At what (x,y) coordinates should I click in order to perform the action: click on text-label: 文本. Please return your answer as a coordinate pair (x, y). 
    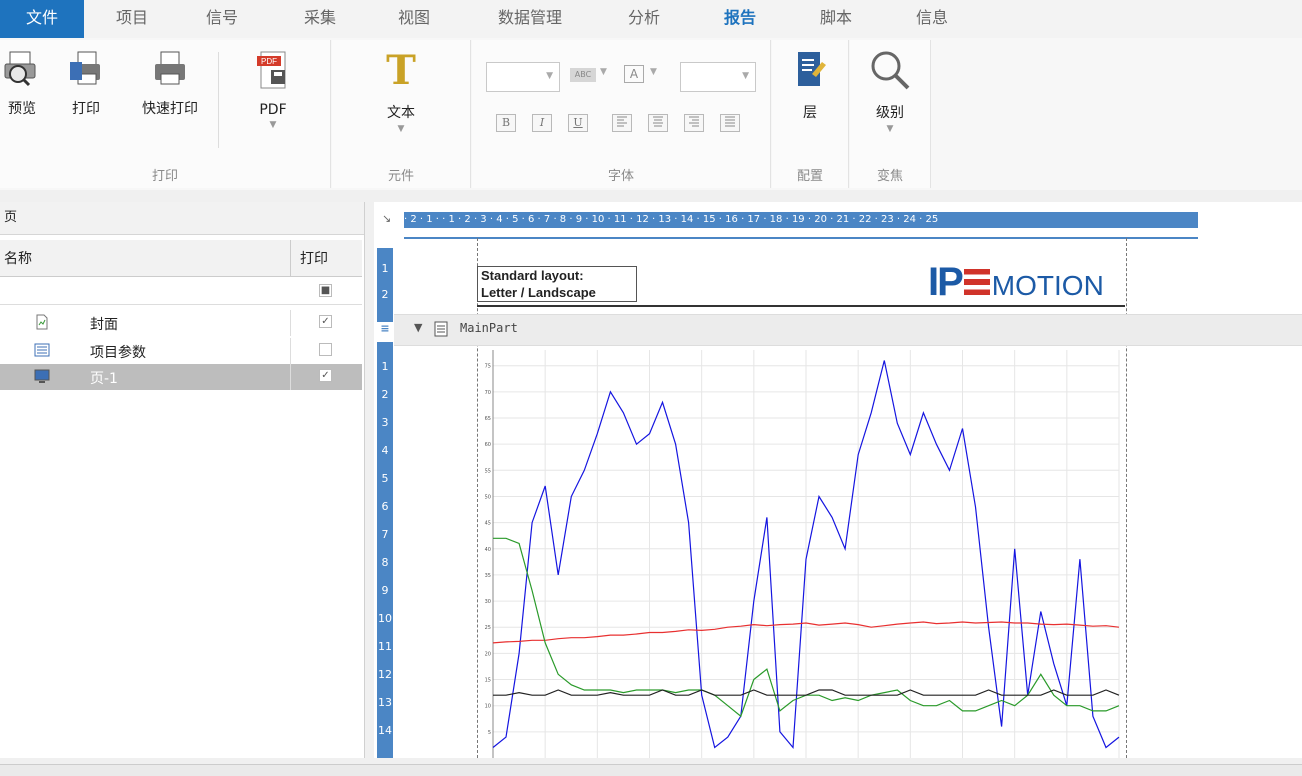
    Looking at the image, I should click on (401, 113).